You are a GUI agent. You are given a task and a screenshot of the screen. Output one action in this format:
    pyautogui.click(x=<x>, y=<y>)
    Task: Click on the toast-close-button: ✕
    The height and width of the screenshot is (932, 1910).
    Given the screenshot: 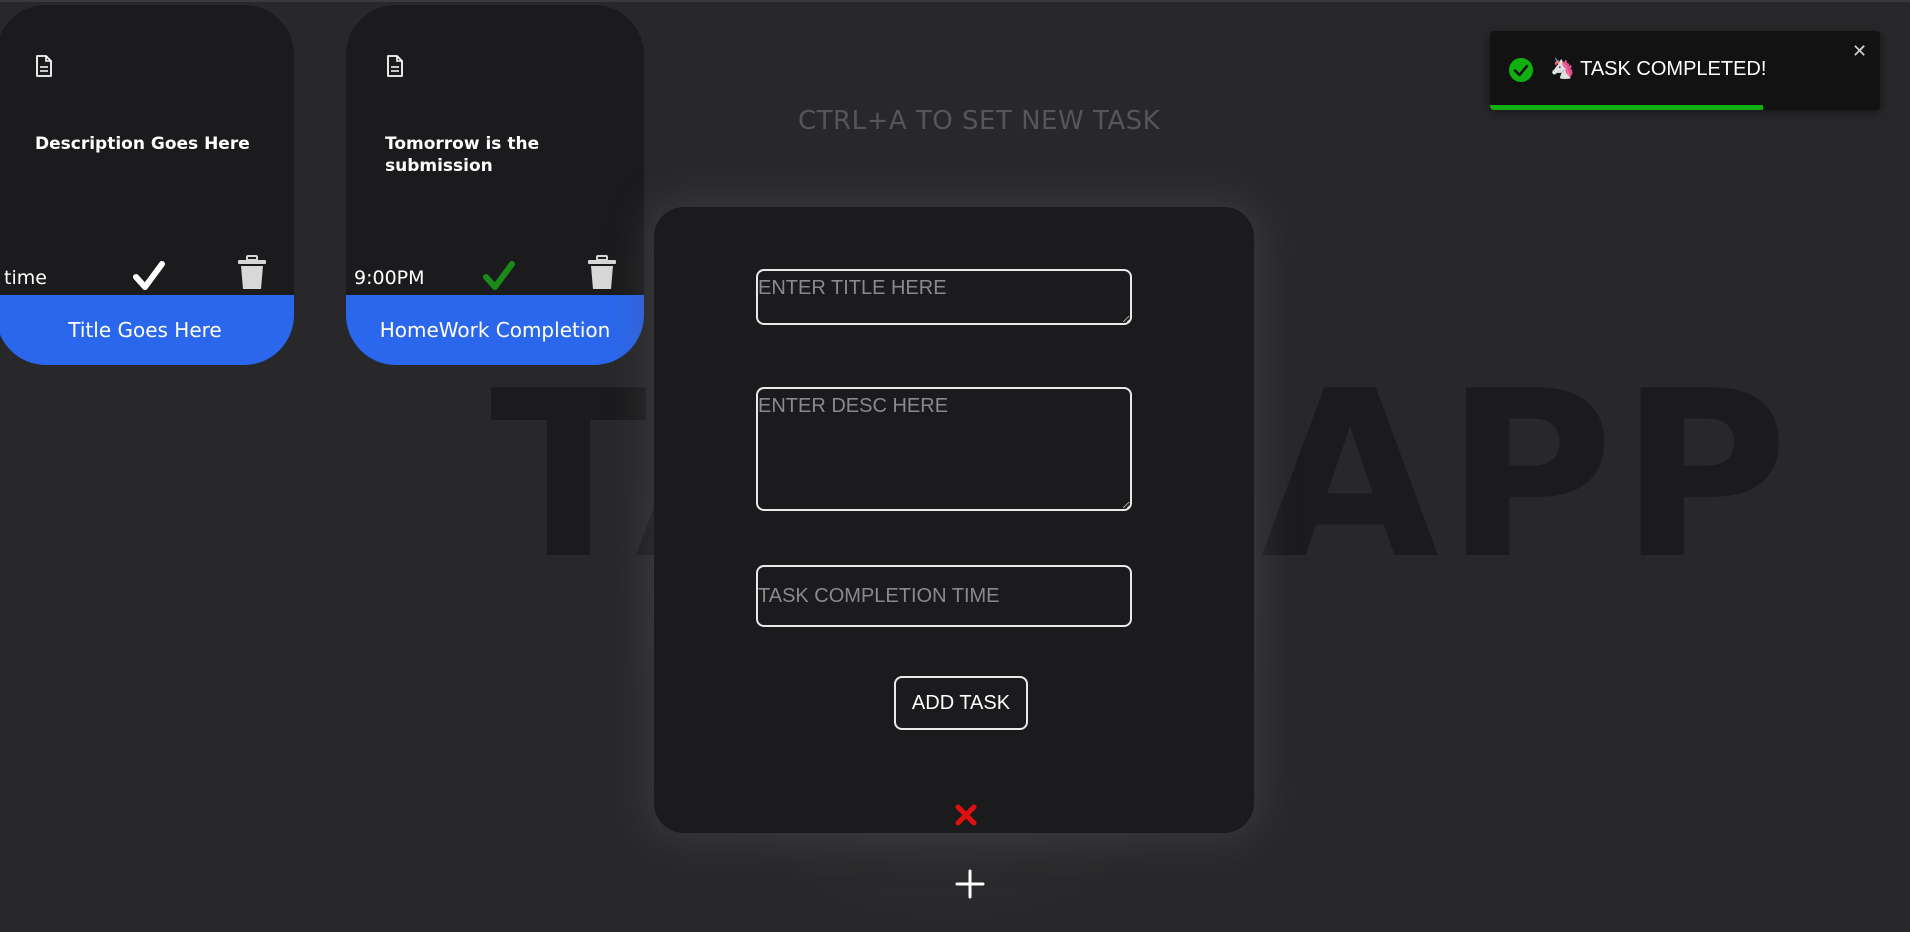 What is the action you would take?
    pyautogui.click(x=1859, y=51)
    